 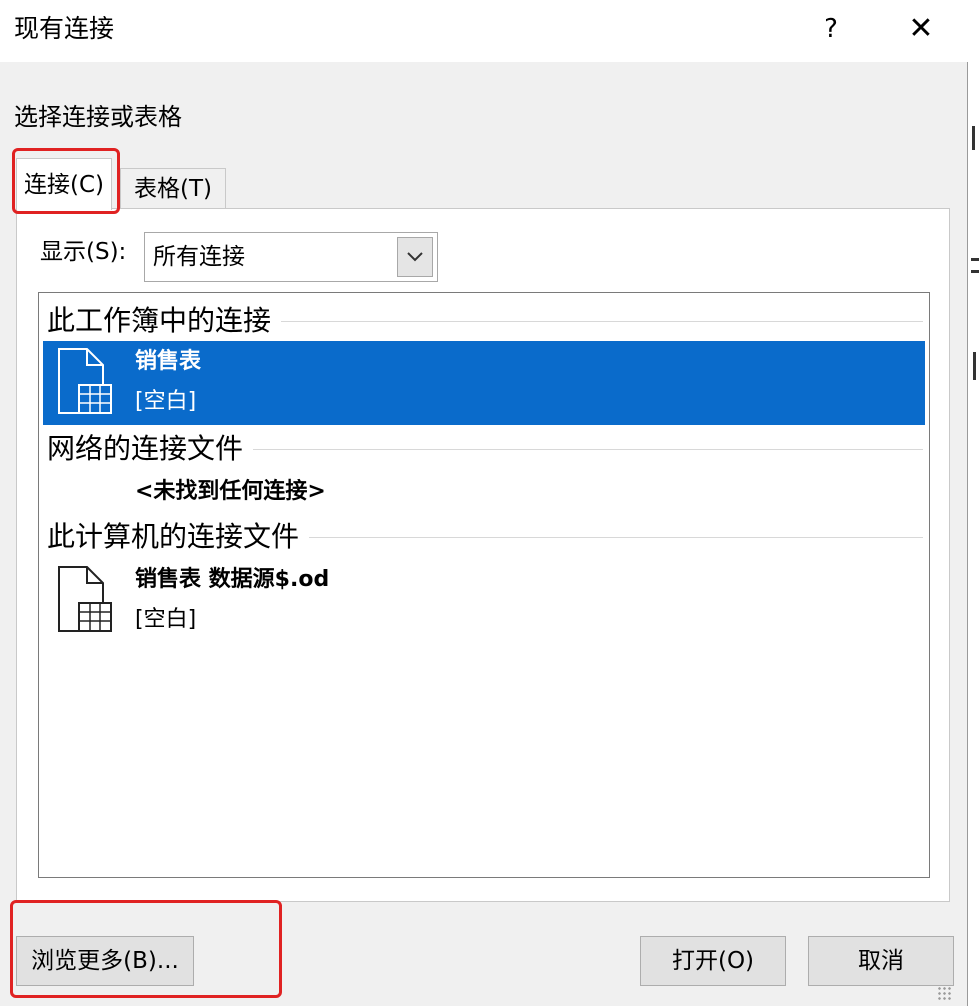 What do you see at coordinates (713, 961) in the screenshot?
I see `open-button: 打开(O)` at bounding box center [713, 961].